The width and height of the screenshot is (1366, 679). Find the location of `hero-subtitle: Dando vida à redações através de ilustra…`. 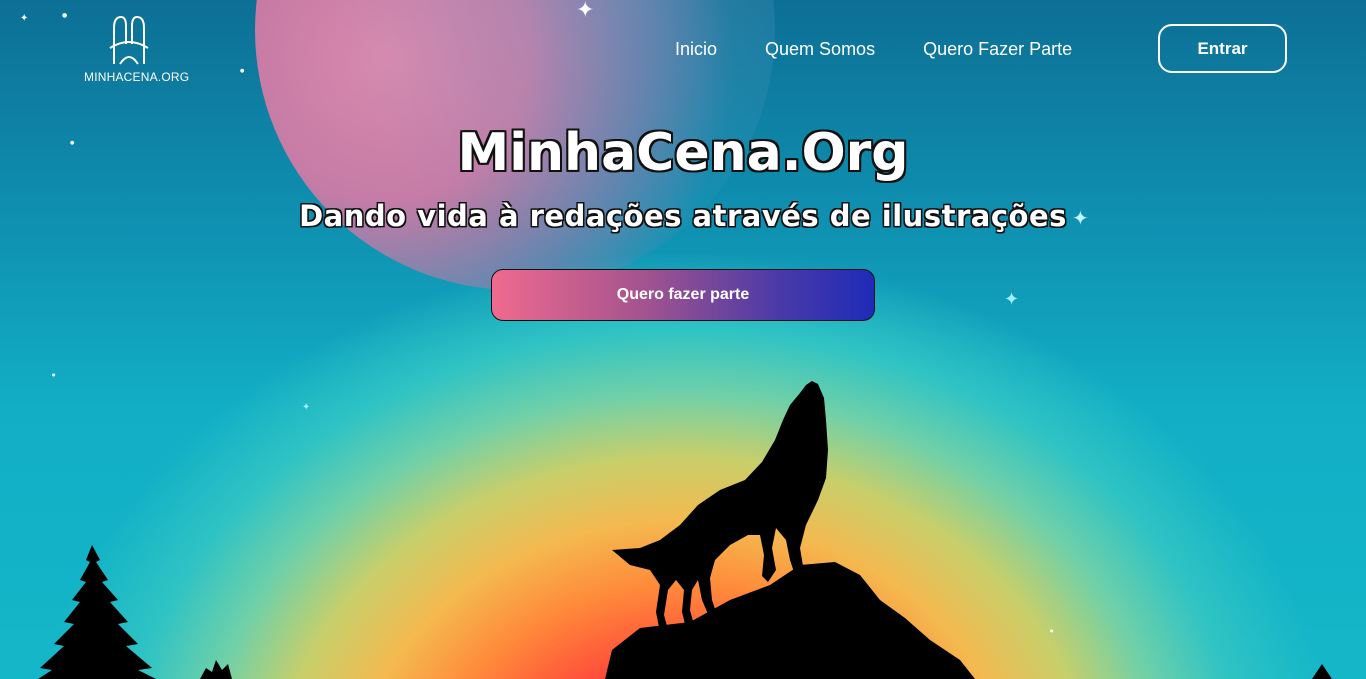

hero-subtitle: Dando vida à redações através de ilustra… is located at coordinates (683, 216).